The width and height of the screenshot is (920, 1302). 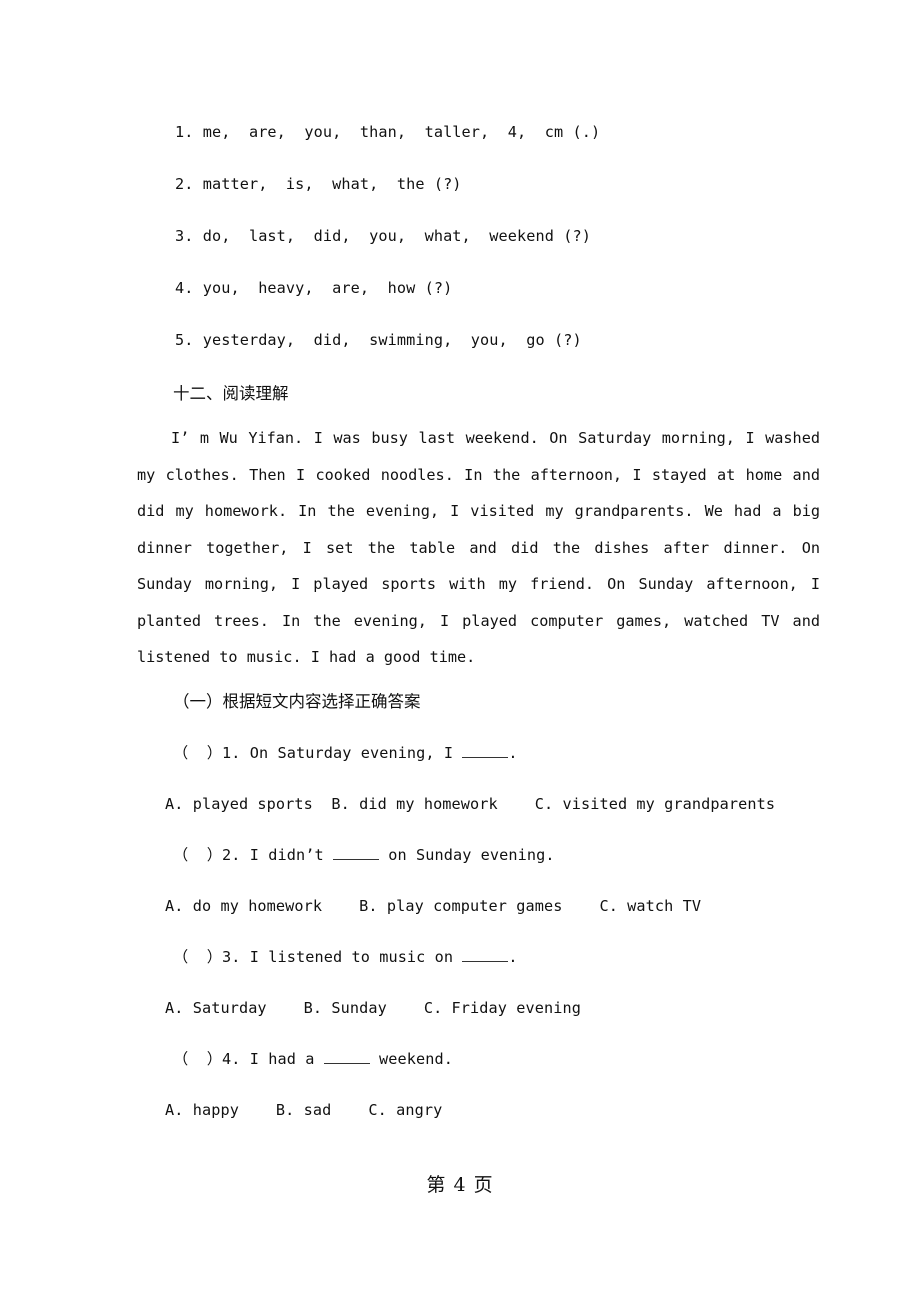 I want to click on section-heading-reading: 十二、阅读理解, so click(x=231, y=393).